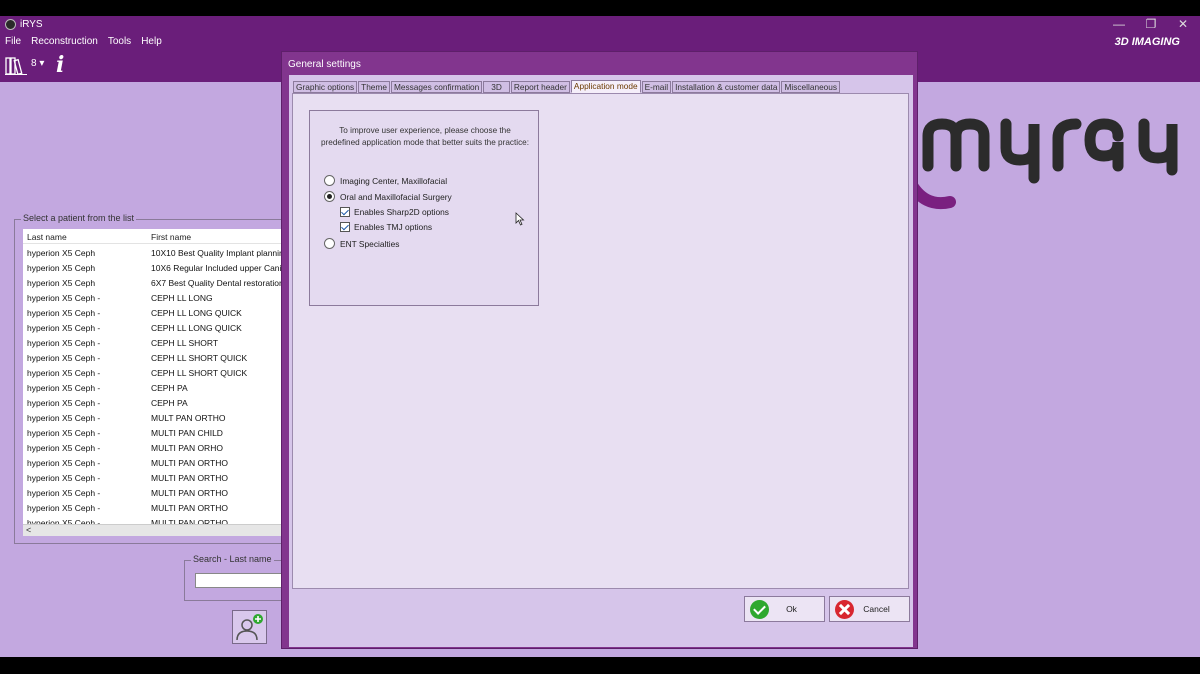  I want to click on info-icon: i, so click(60, 65).